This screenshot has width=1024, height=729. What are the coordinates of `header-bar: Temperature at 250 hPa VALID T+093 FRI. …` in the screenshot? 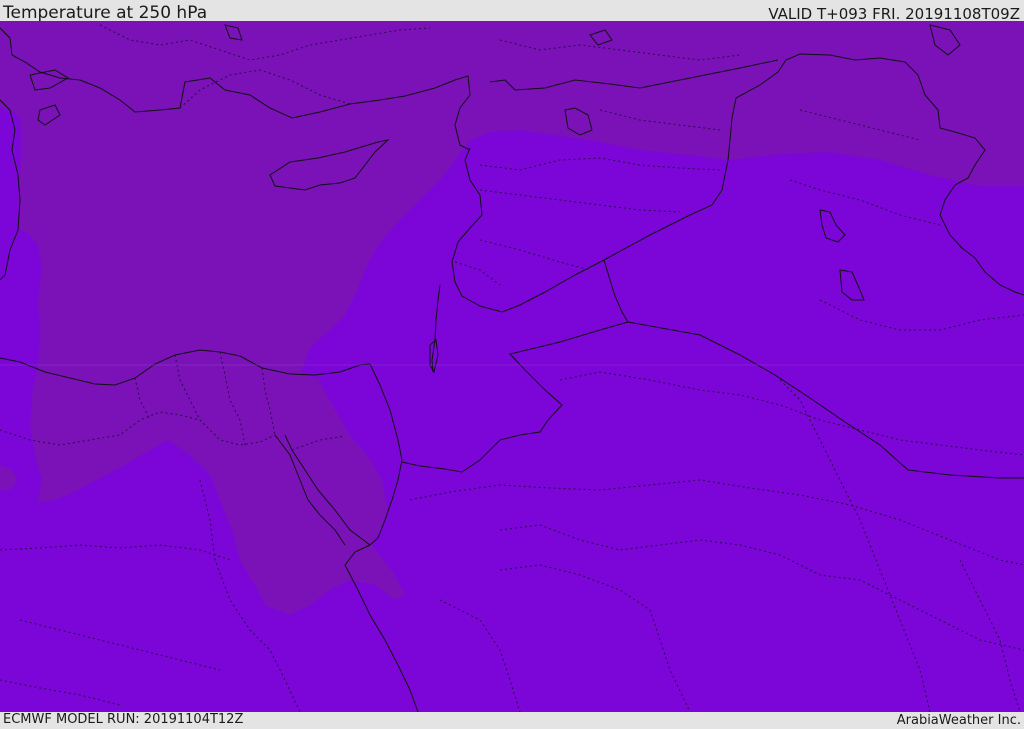 It's located at (512, 11).